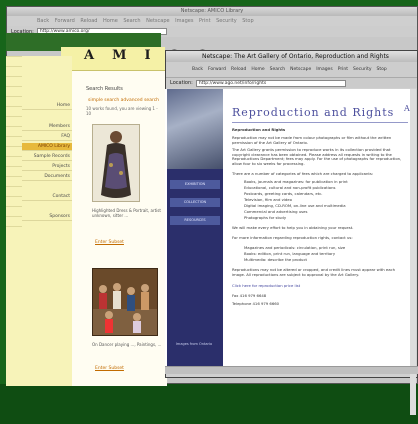 The image size is (418, 424). I want to click on front-window-statusbar, so click(291, 370).